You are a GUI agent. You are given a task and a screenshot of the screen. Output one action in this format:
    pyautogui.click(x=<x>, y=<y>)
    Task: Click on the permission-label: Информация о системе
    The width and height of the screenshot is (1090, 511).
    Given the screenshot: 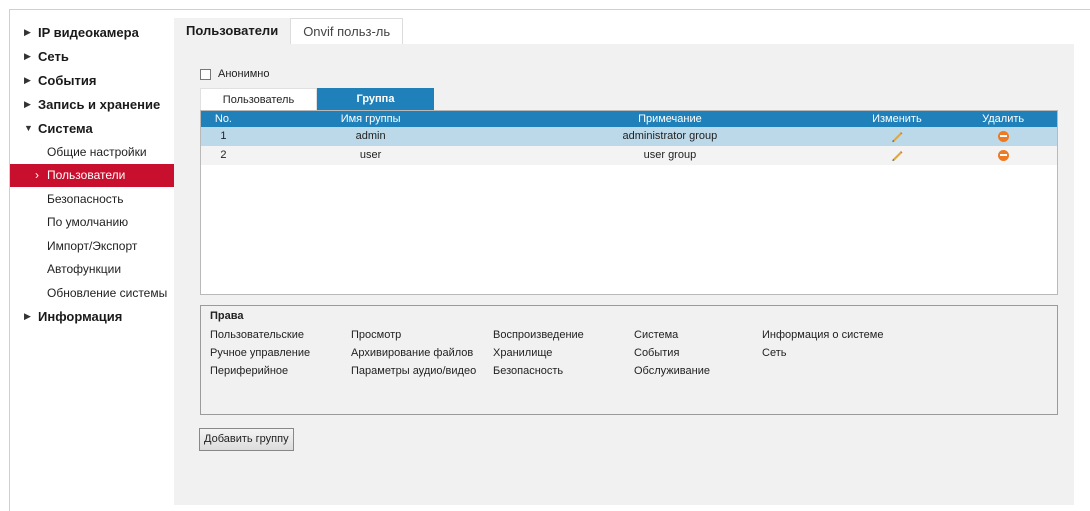 What is the action you would take?
    pyautogui.click(x=823, y=335)
    